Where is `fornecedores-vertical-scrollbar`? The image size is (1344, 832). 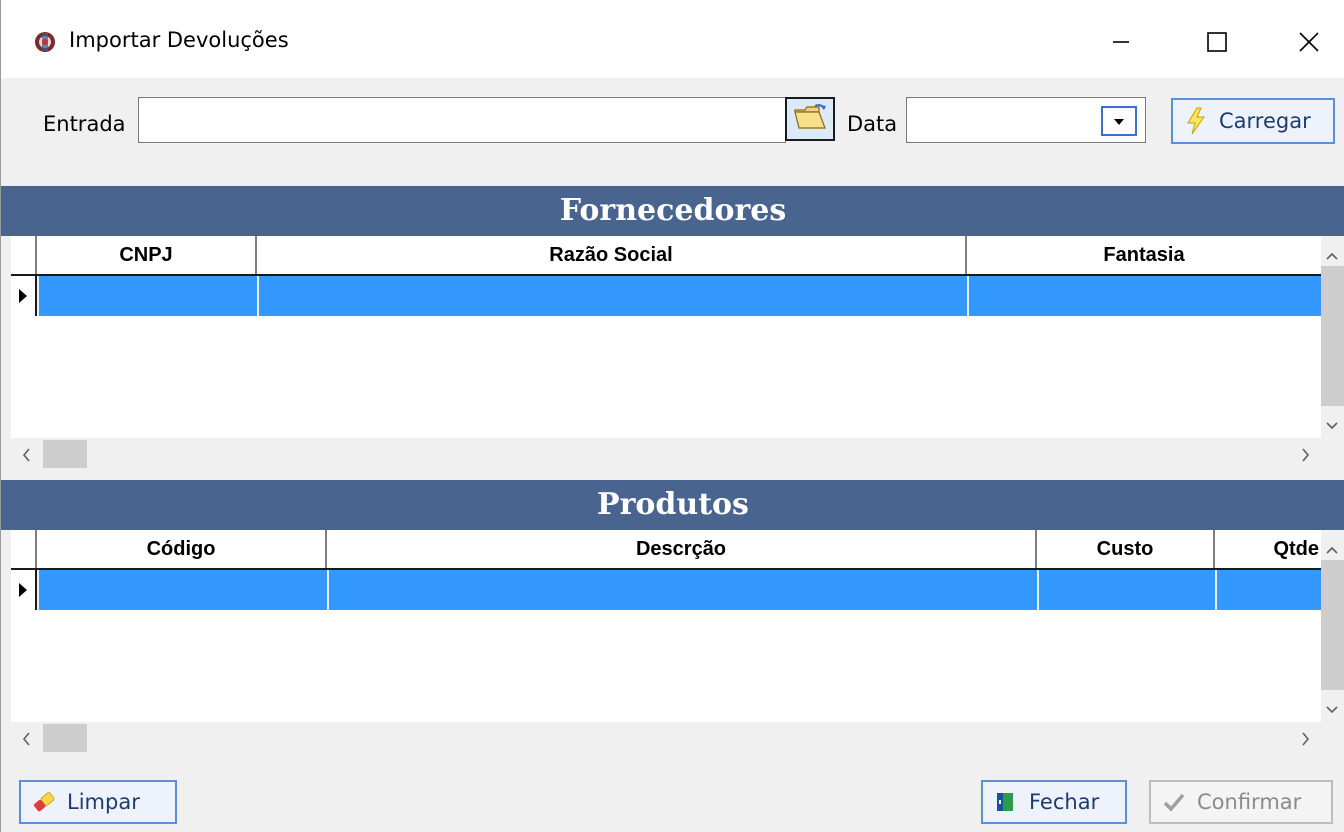
fornecedores-vertical-scrollbar is located at coordinates (1332, 337).